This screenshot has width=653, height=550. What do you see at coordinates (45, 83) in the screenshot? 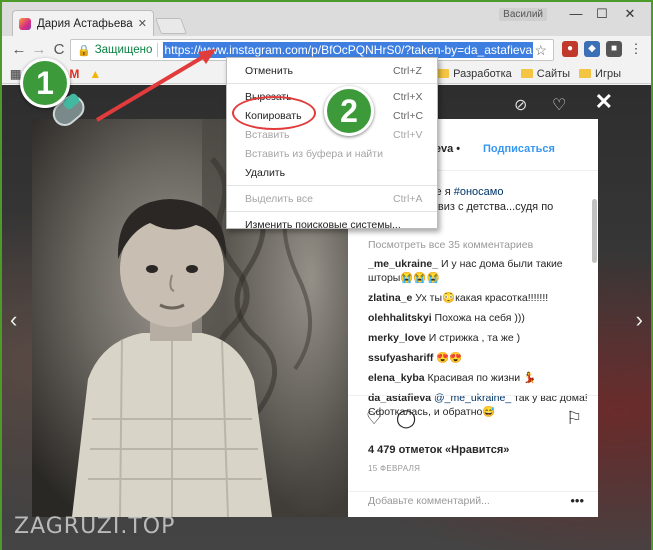
I see `step-1-badge: 1` at bounding box center [45, 83].